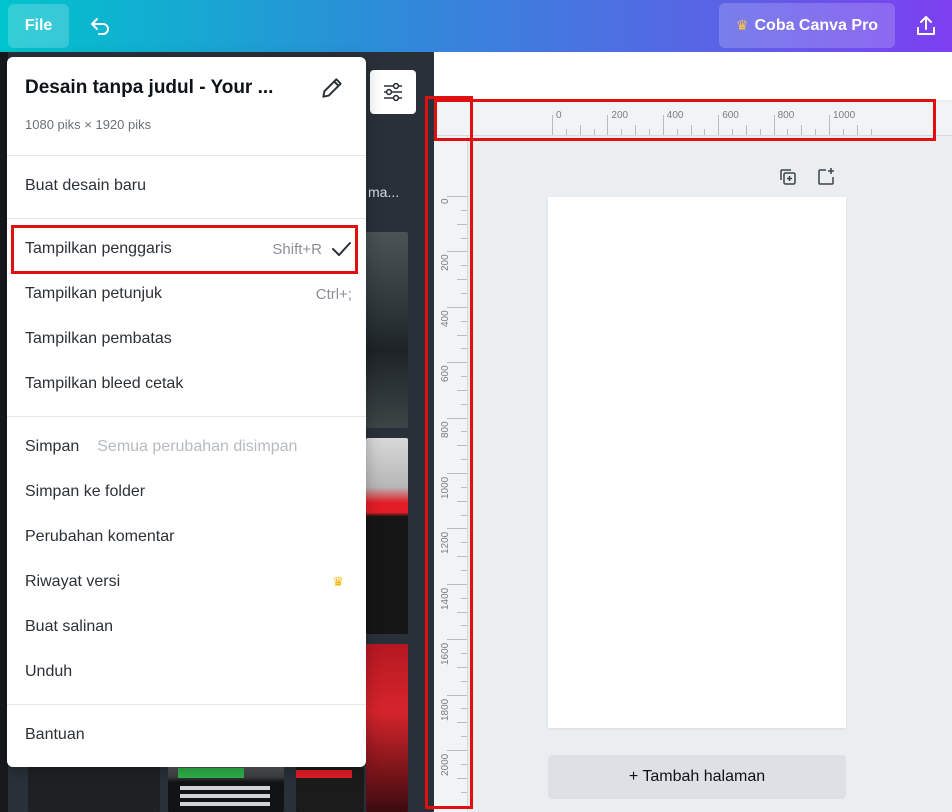  I want to click on undo-icon, so click(100, 26).